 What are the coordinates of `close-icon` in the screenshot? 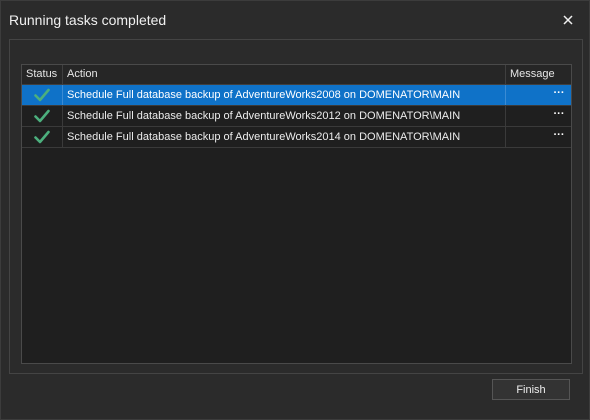 It's located at (568, 20).